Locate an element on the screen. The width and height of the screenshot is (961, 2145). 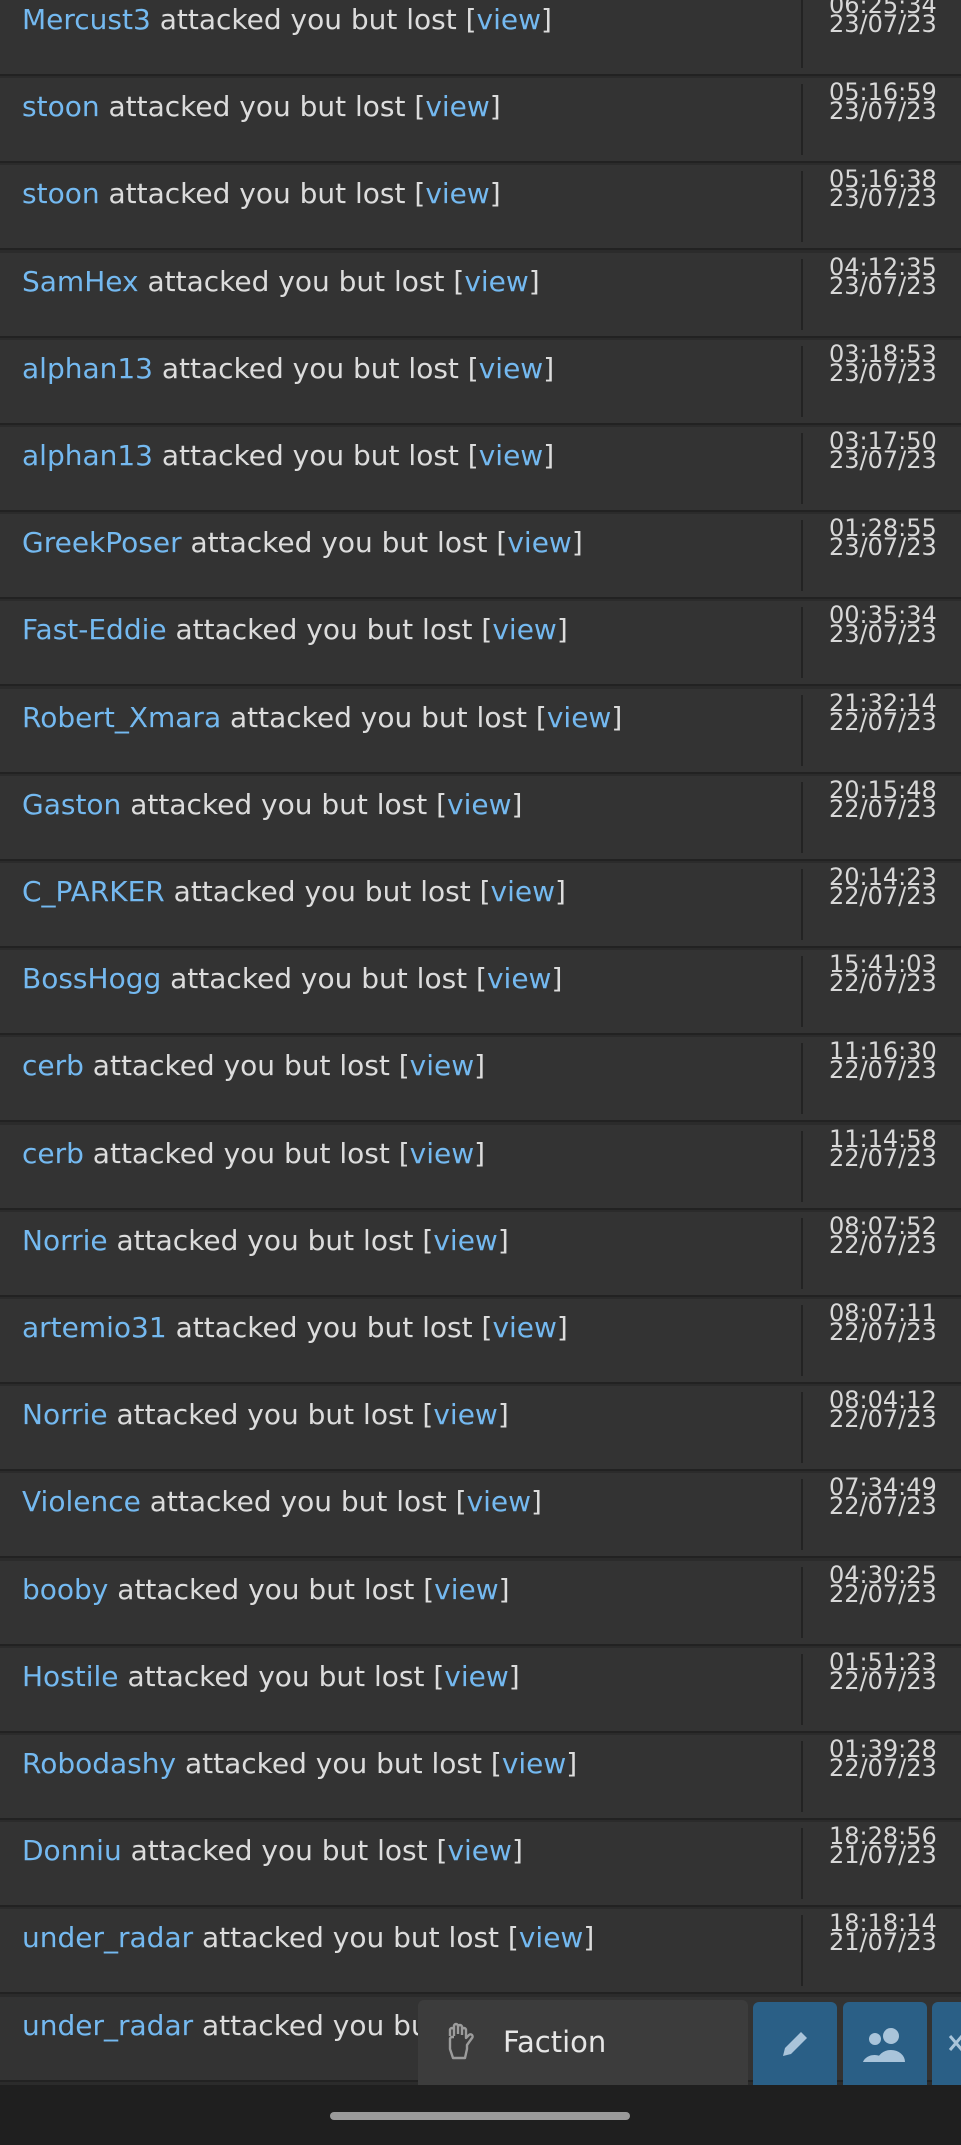
attacker-link: Donniu is located at coordinates (72, 1850).